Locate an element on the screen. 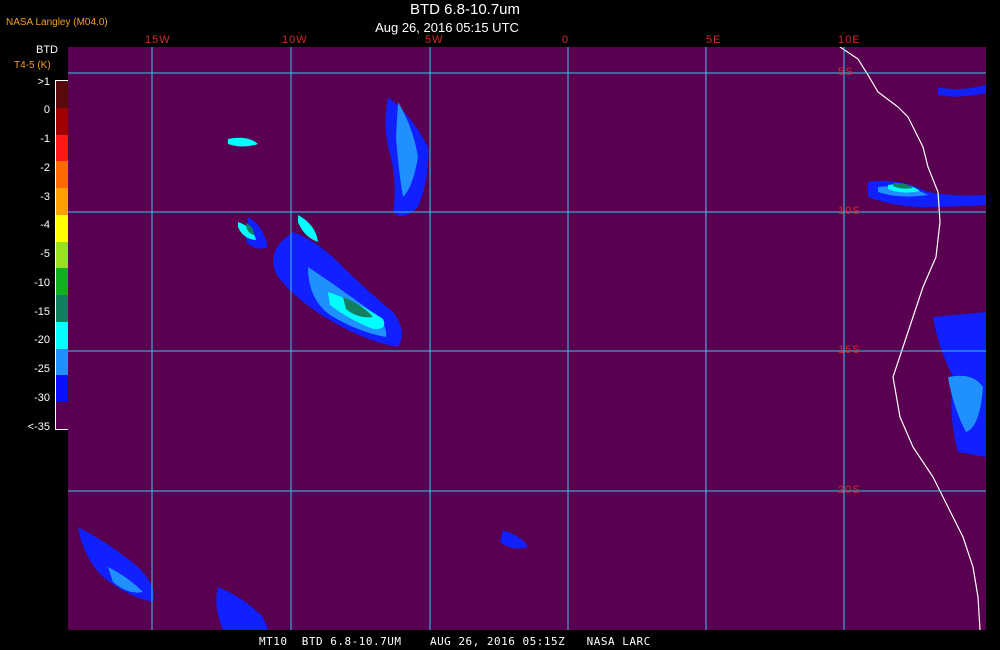  lon-label: 5E is located at coordinates (714, 40).